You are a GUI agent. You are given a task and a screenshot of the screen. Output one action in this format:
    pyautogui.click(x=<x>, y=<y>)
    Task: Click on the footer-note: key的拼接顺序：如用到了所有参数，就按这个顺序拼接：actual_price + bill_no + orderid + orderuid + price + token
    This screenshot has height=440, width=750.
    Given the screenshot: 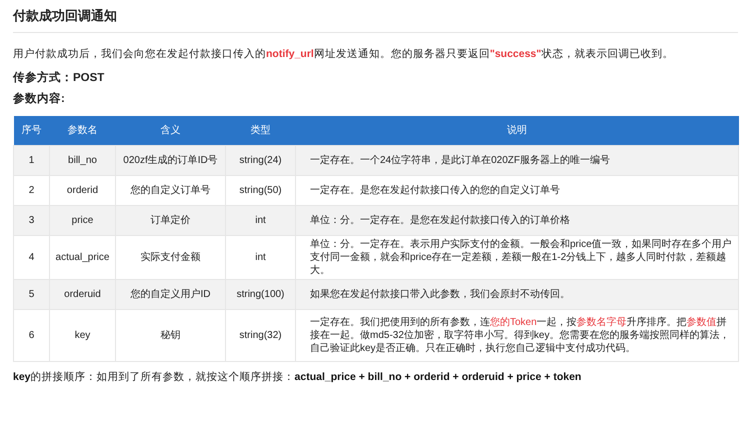 What is the action you would take?
    pyautogui.click(x=297, y=378)
    